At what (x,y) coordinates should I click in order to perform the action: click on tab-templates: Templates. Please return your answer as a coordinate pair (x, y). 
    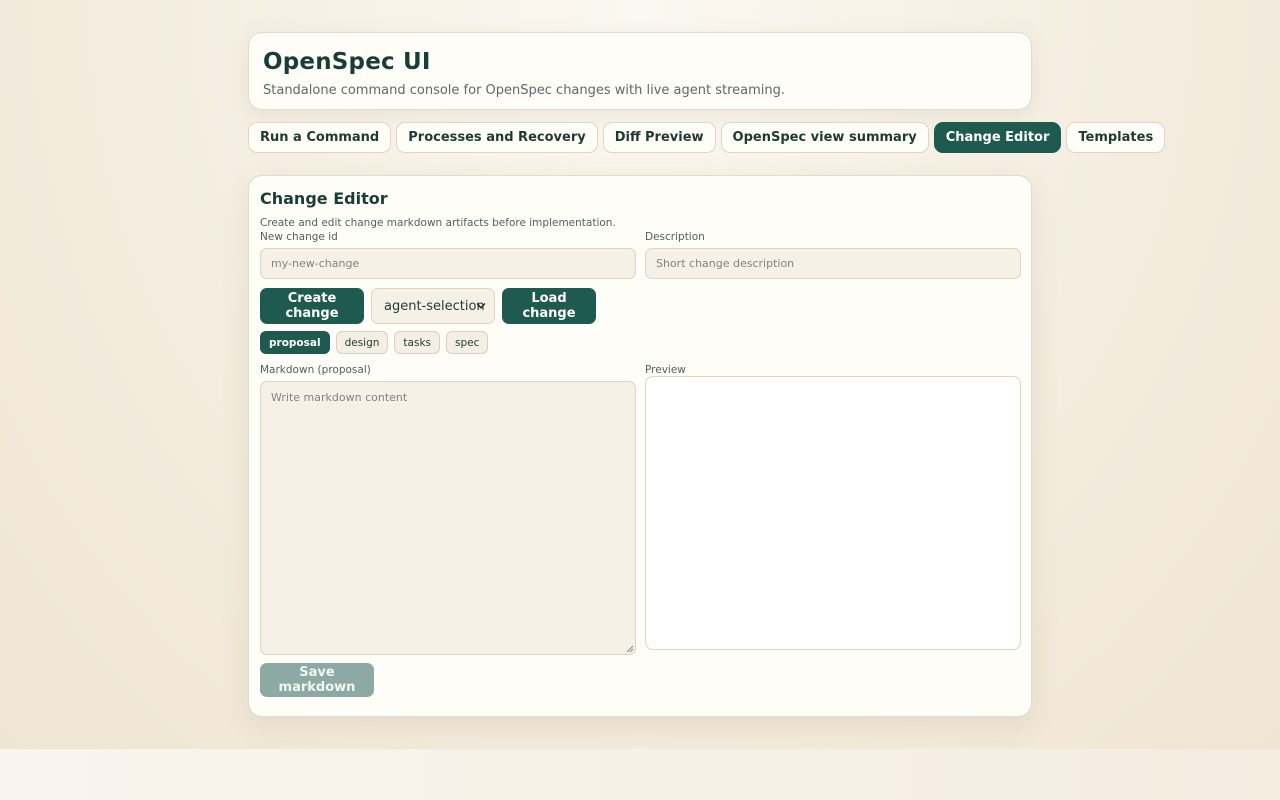
    Looking at the image, I should click on (1116, 137).